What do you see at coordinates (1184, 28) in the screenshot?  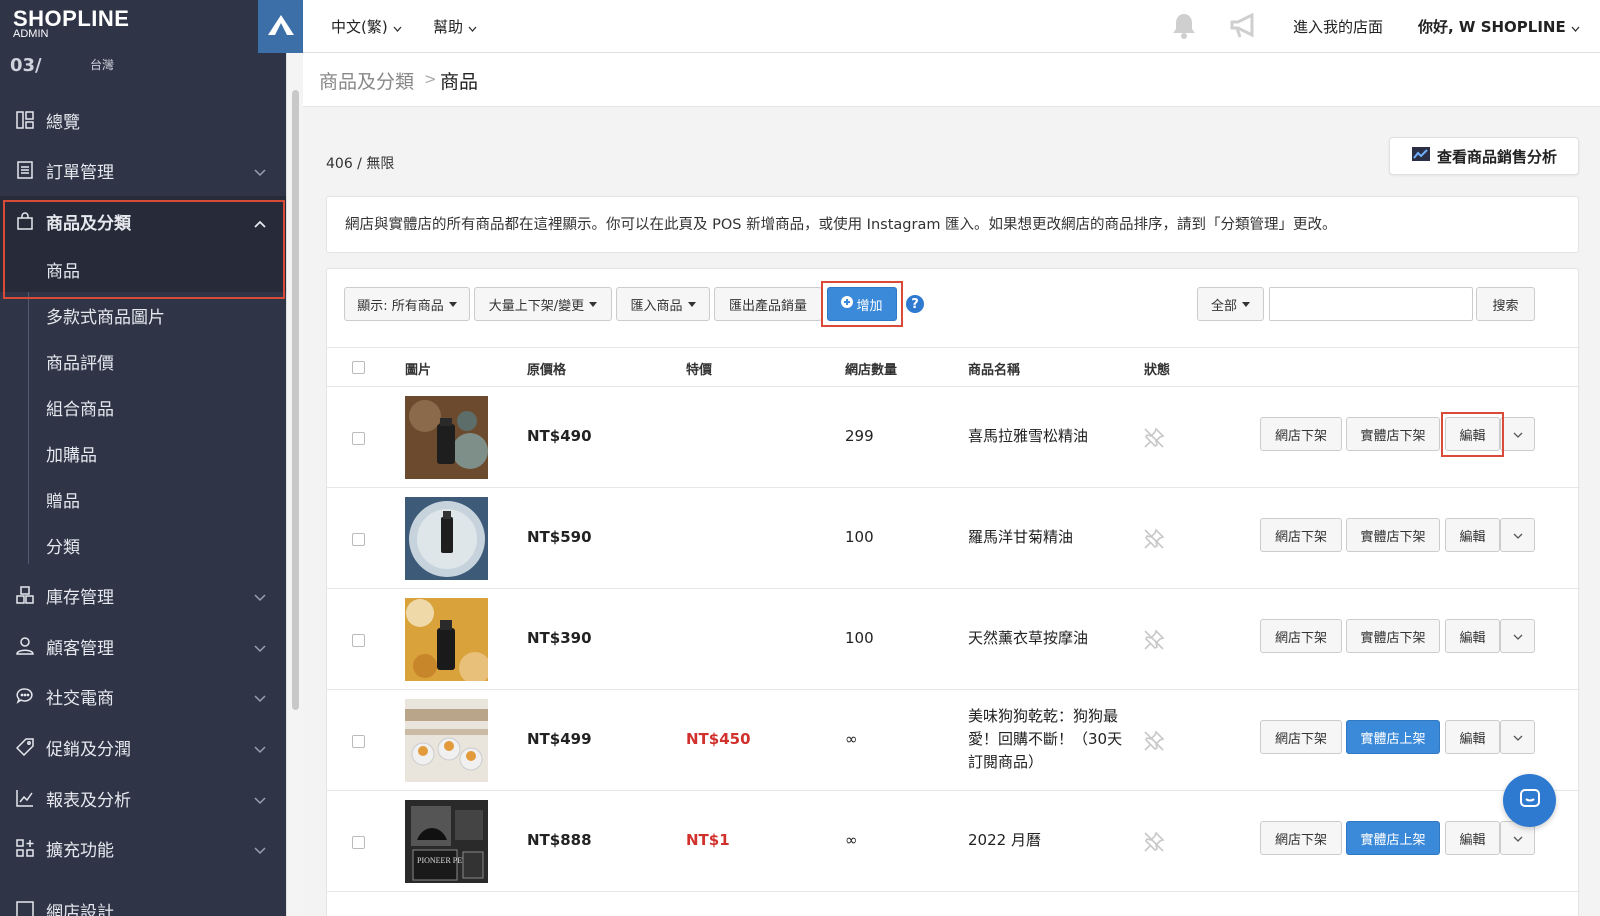 I see `bell-icon` at bounding box center [1184, 28].